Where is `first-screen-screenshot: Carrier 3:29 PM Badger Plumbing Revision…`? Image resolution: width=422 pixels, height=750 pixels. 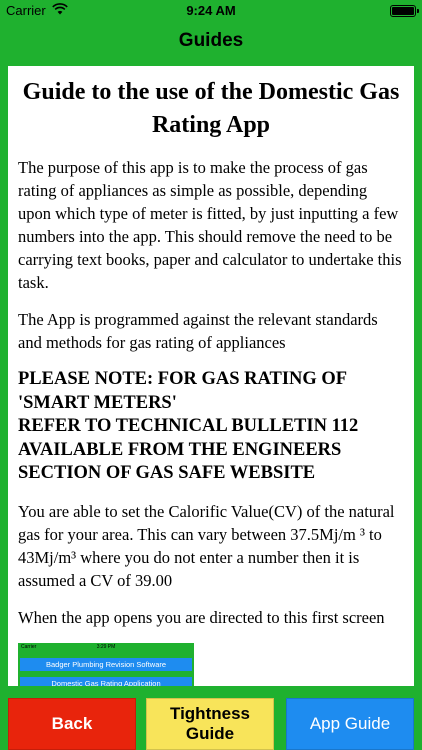
first-screen-screenshot: Carrier 3:29 PM Badger Plumbing Revision… is located at coordinates (106, 664).